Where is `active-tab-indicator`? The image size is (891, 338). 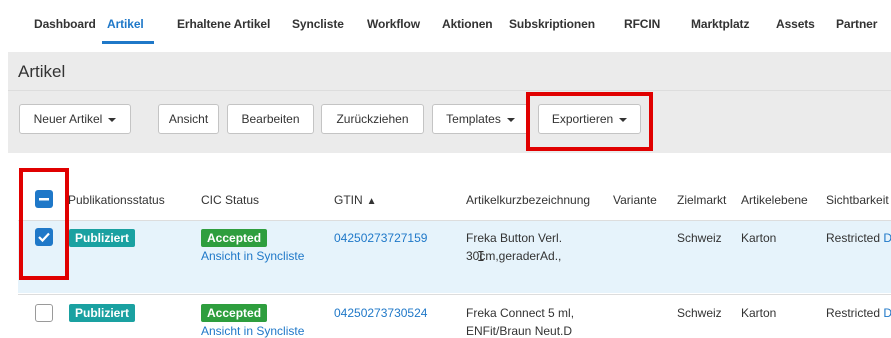 active-tab-indicator is located at coordinates (128, 42).